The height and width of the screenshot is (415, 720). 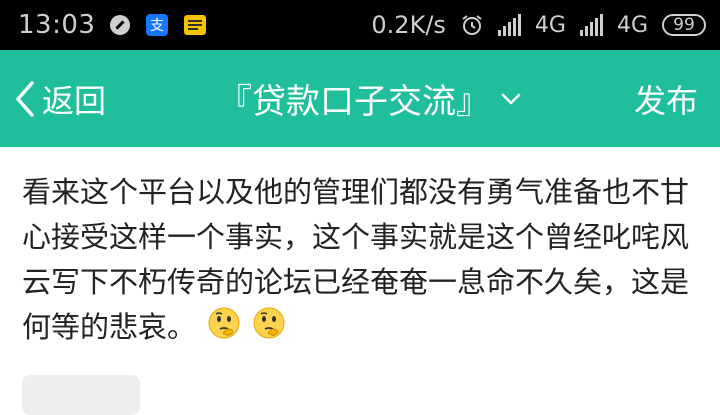 I want to click on chevron-left-icon, so click(x=25, y=99).